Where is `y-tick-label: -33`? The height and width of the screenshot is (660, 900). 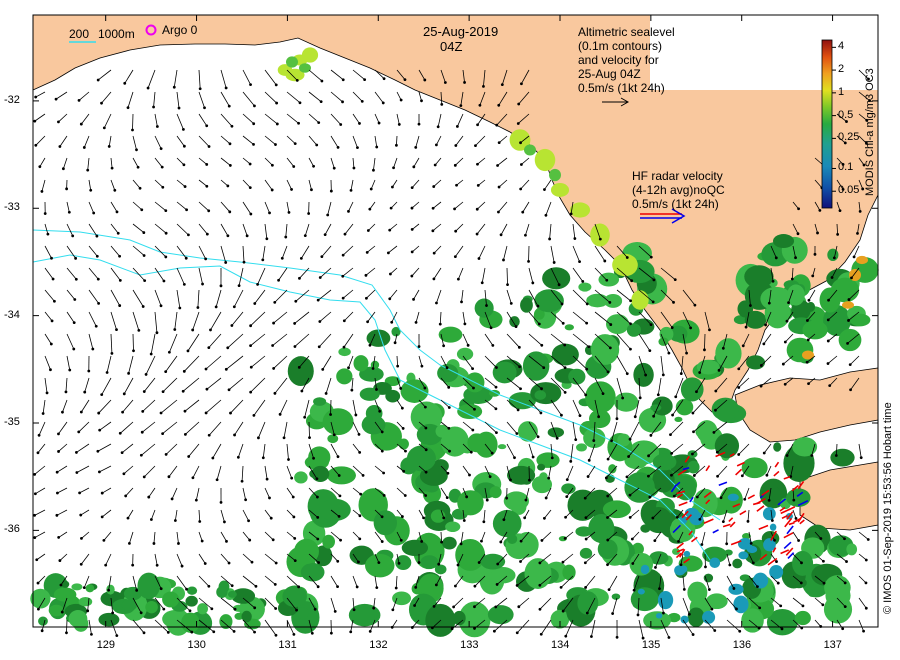
y-tick-label: -33 is located at coordinates (12, 207).